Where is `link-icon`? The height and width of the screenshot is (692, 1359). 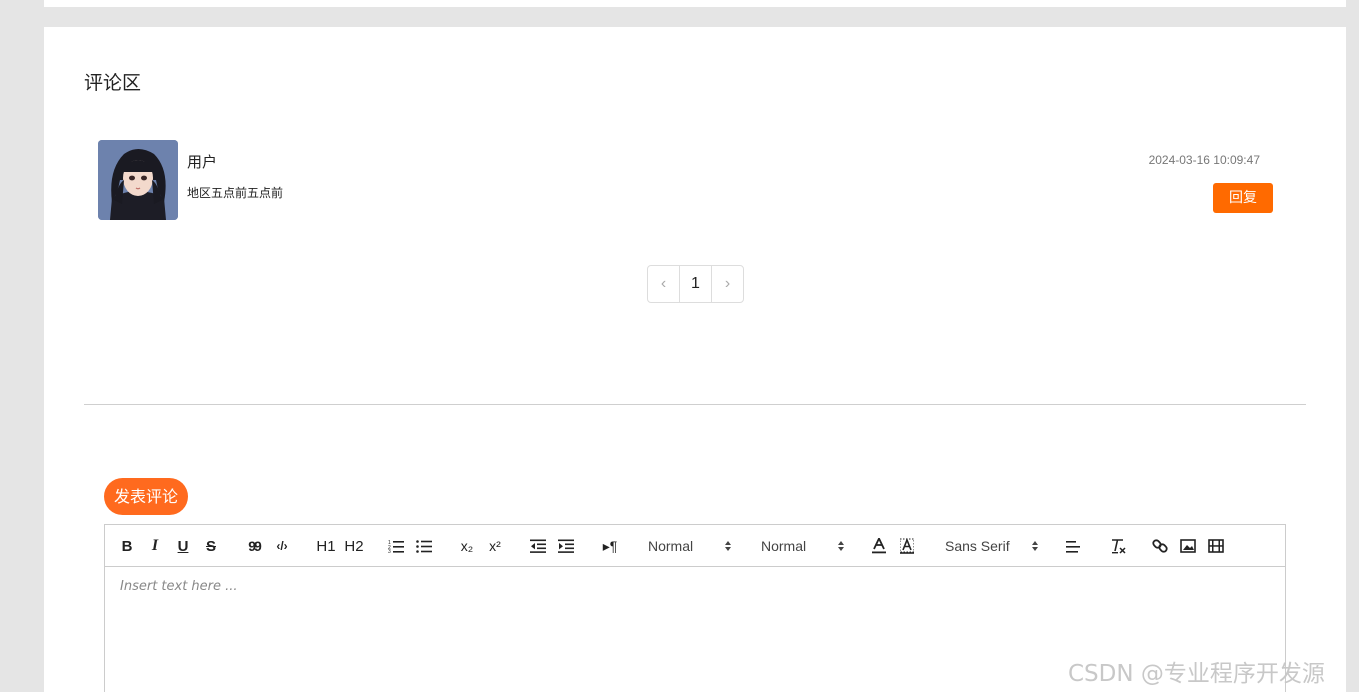
link-icon is located at coordinates (1160, 546).